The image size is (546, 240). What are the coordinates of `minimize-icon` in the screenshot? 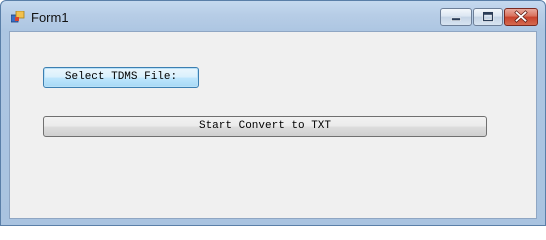 It's located at (456, 19).